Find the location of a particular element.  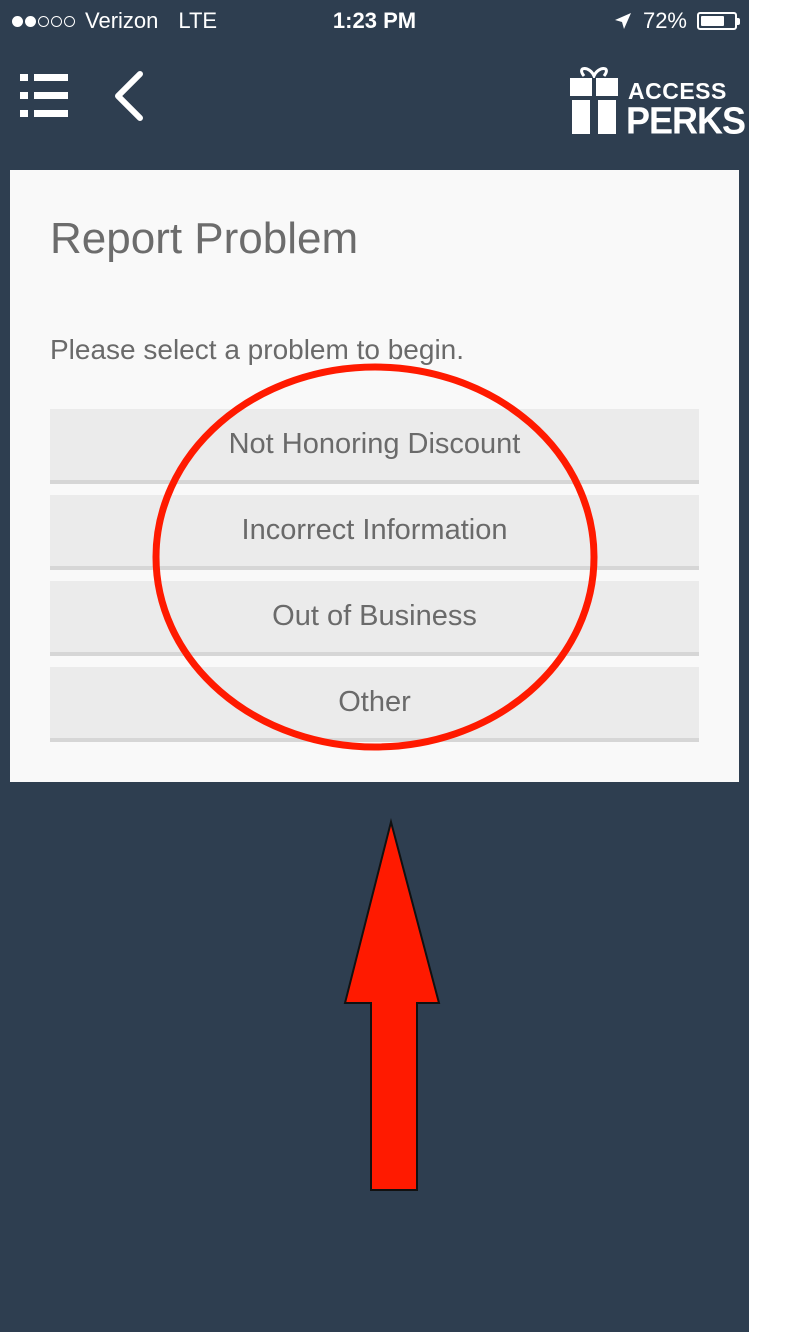

option-incorrect-information: Incorrect Information is located at coordinates (374, 532).